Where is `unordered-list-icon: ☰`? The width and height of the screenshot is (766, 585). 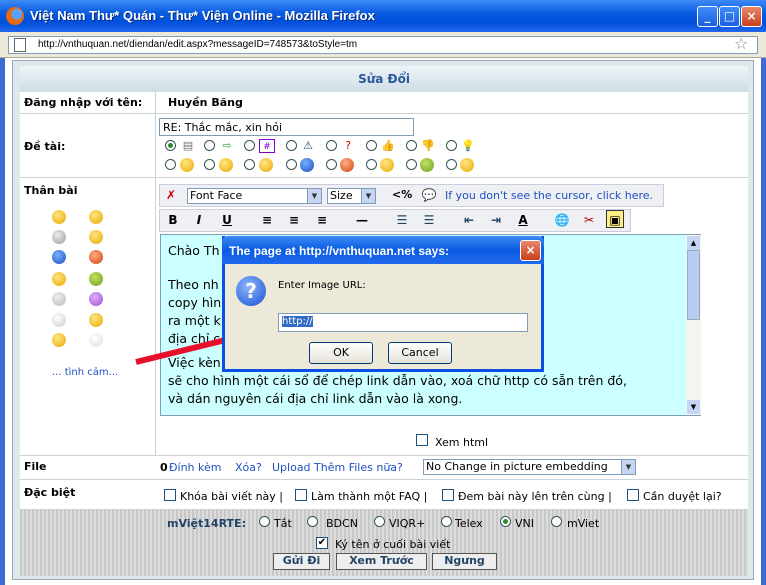
unordered-list-icon: ☰ is located at coordinates (429, 220).